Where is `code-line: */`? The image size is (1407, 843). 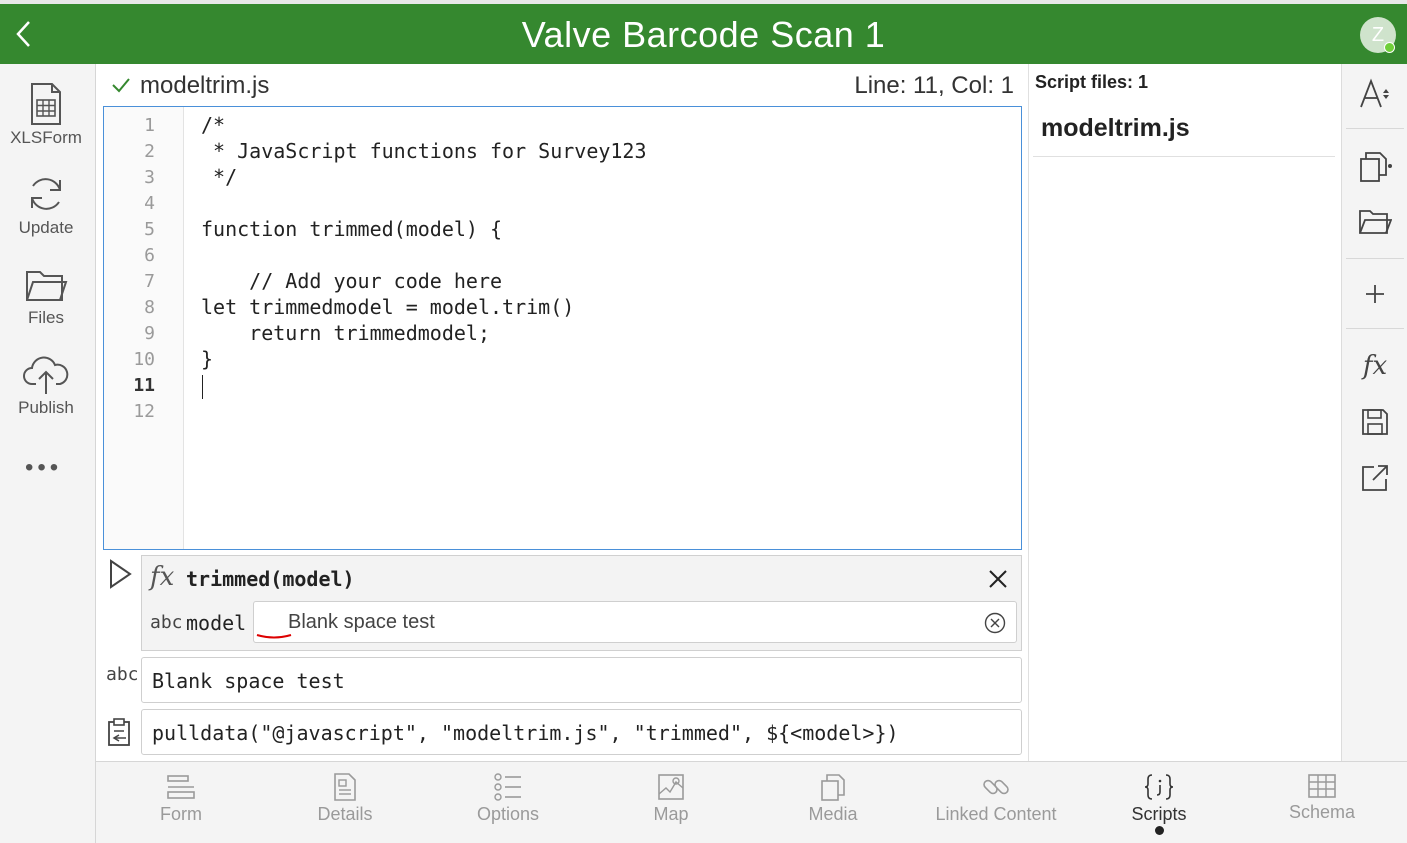
code-line: */ is located at coordinates (219, 177).